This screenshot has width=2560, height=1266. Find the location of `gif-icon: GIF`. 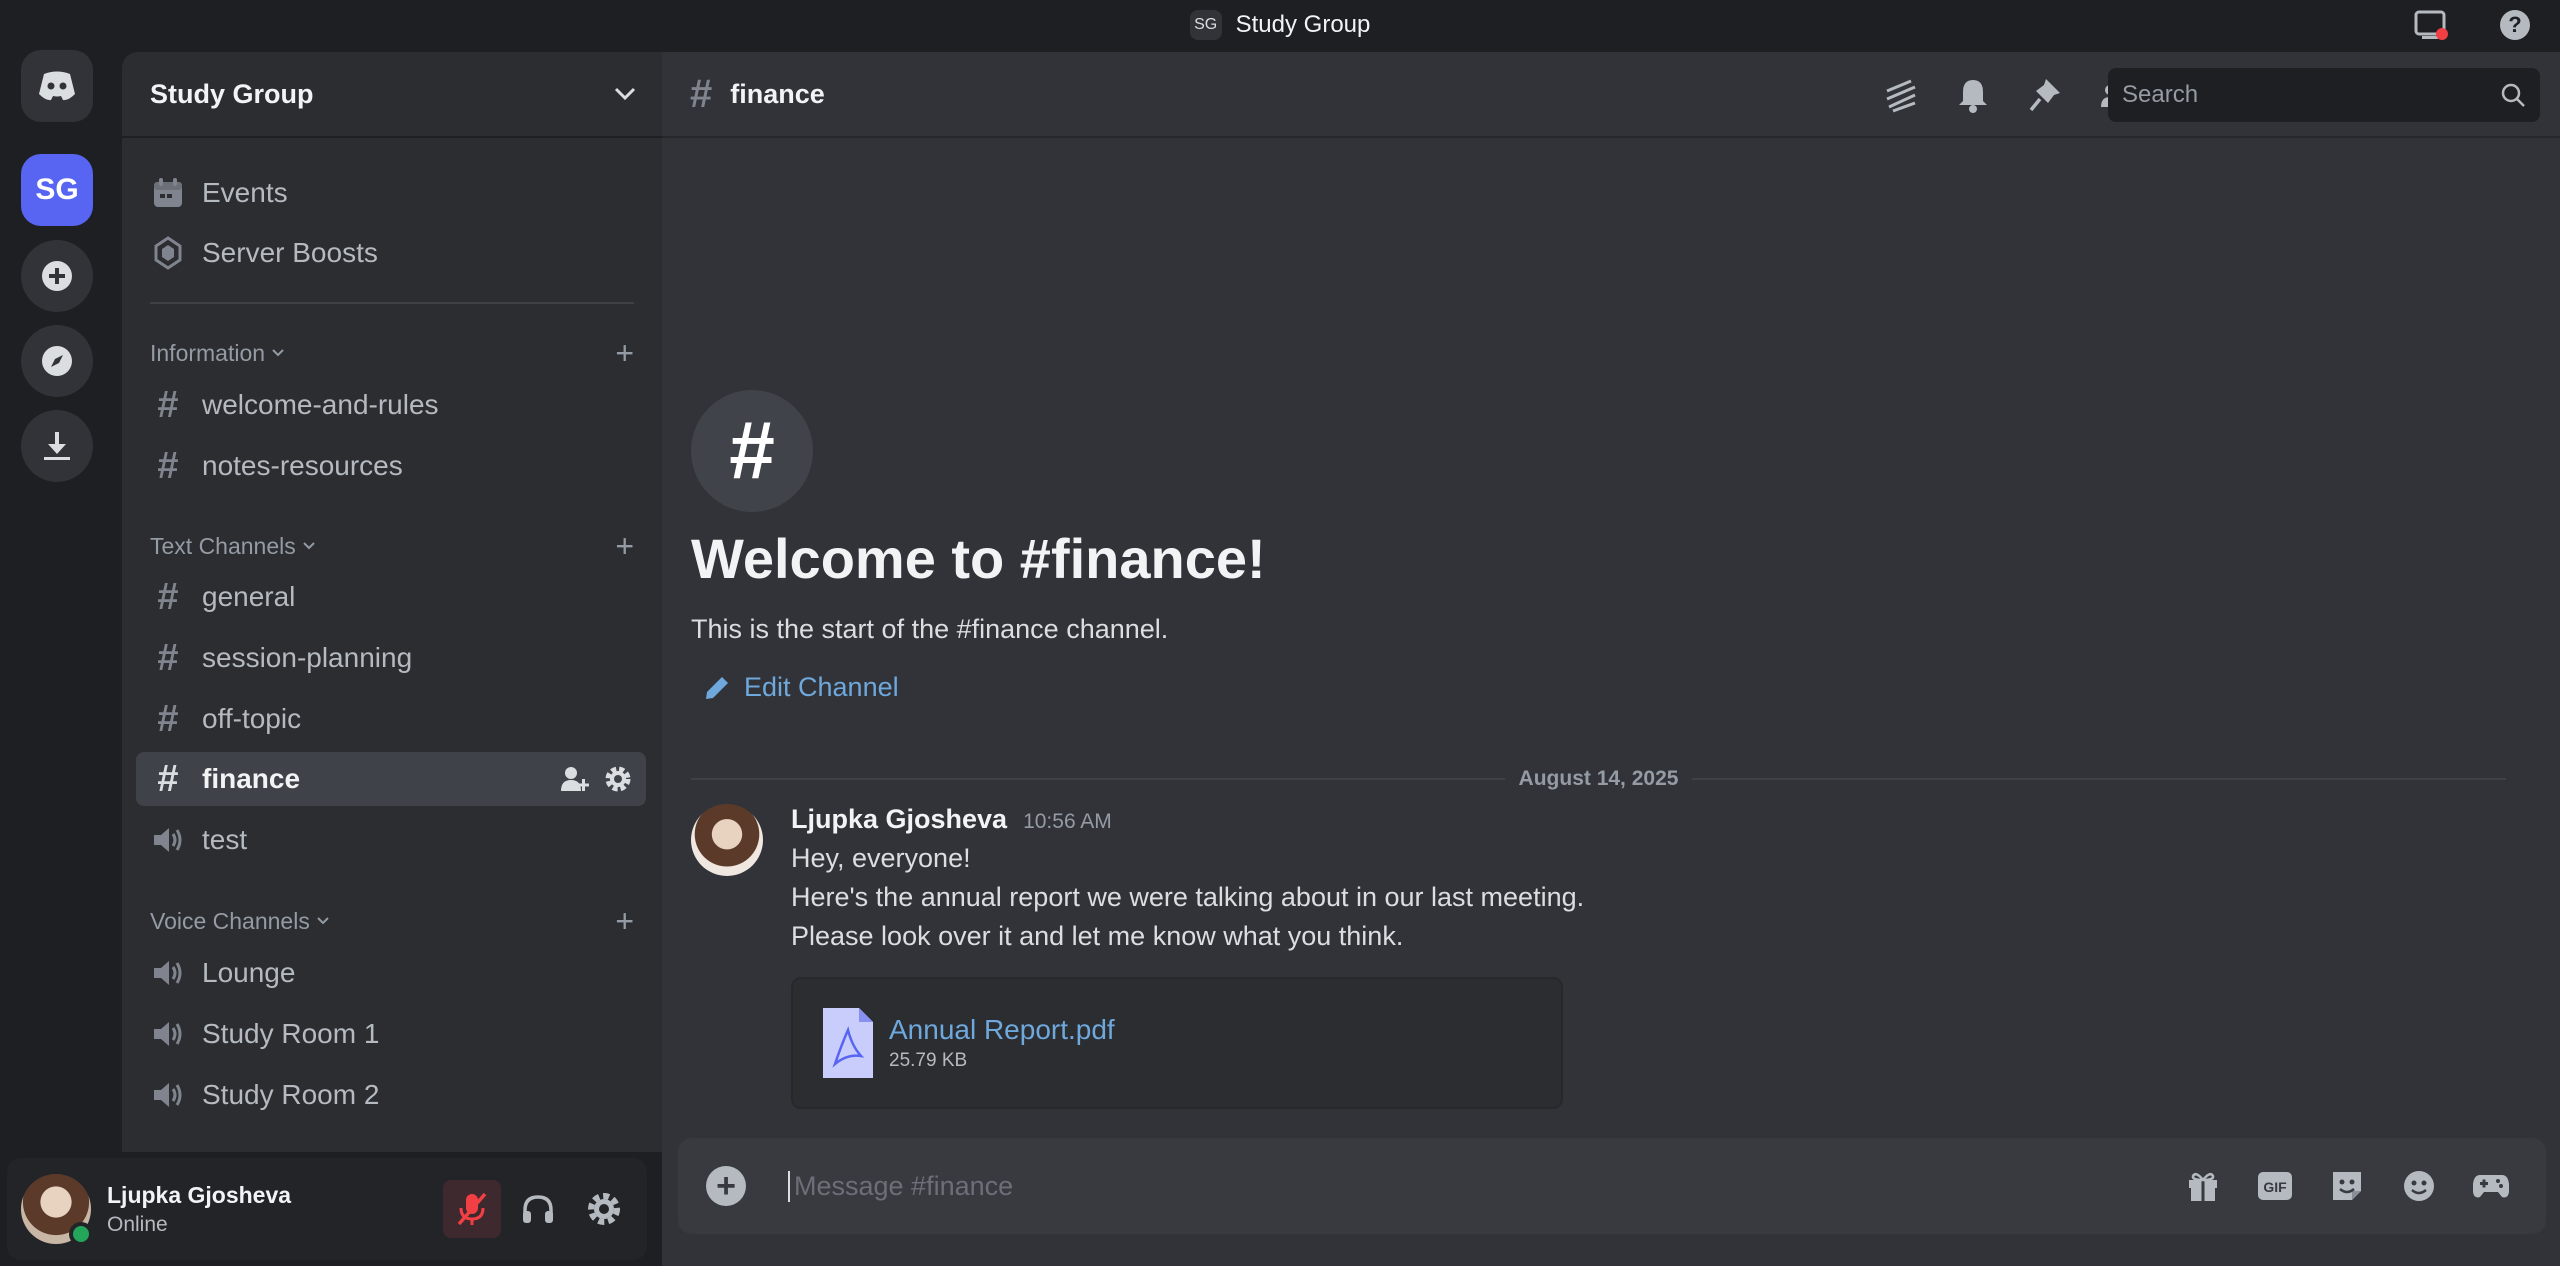

gif-icon: GIF is located at coordinates (2275, 1186).